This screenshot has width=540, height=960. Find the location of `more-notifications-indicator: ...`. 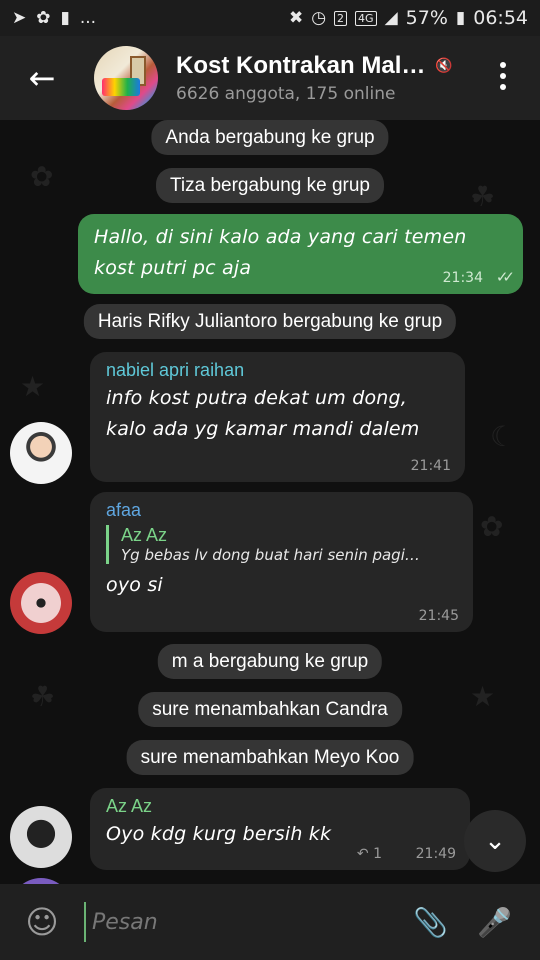

more-notifications-indicator: ... is located at coordinates (88, 17).